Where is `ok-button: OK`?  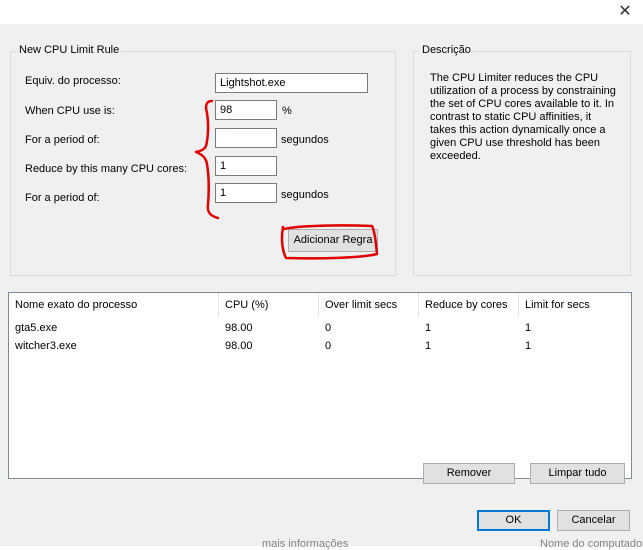
ok-button: OK is located at coordinates (513, 520).